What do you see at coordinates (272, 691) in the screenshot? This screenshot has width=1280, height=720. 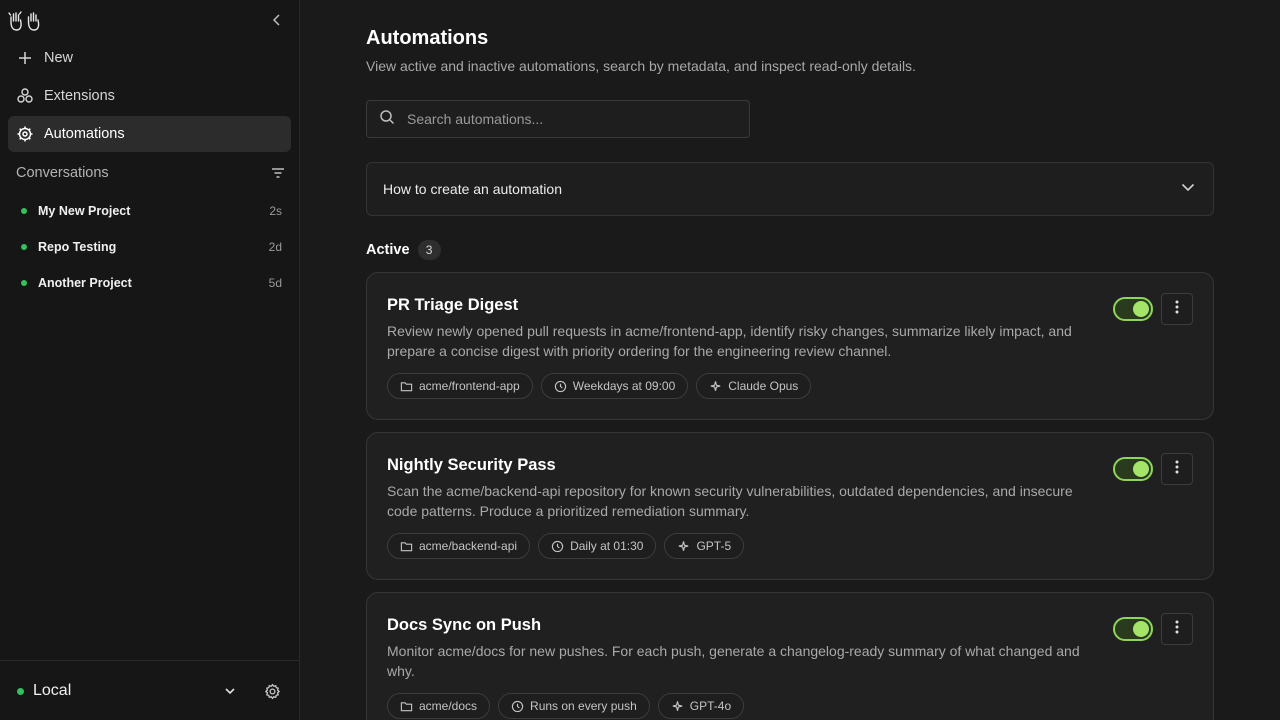 I see `gear-icon` at bounding box center [272, 691].